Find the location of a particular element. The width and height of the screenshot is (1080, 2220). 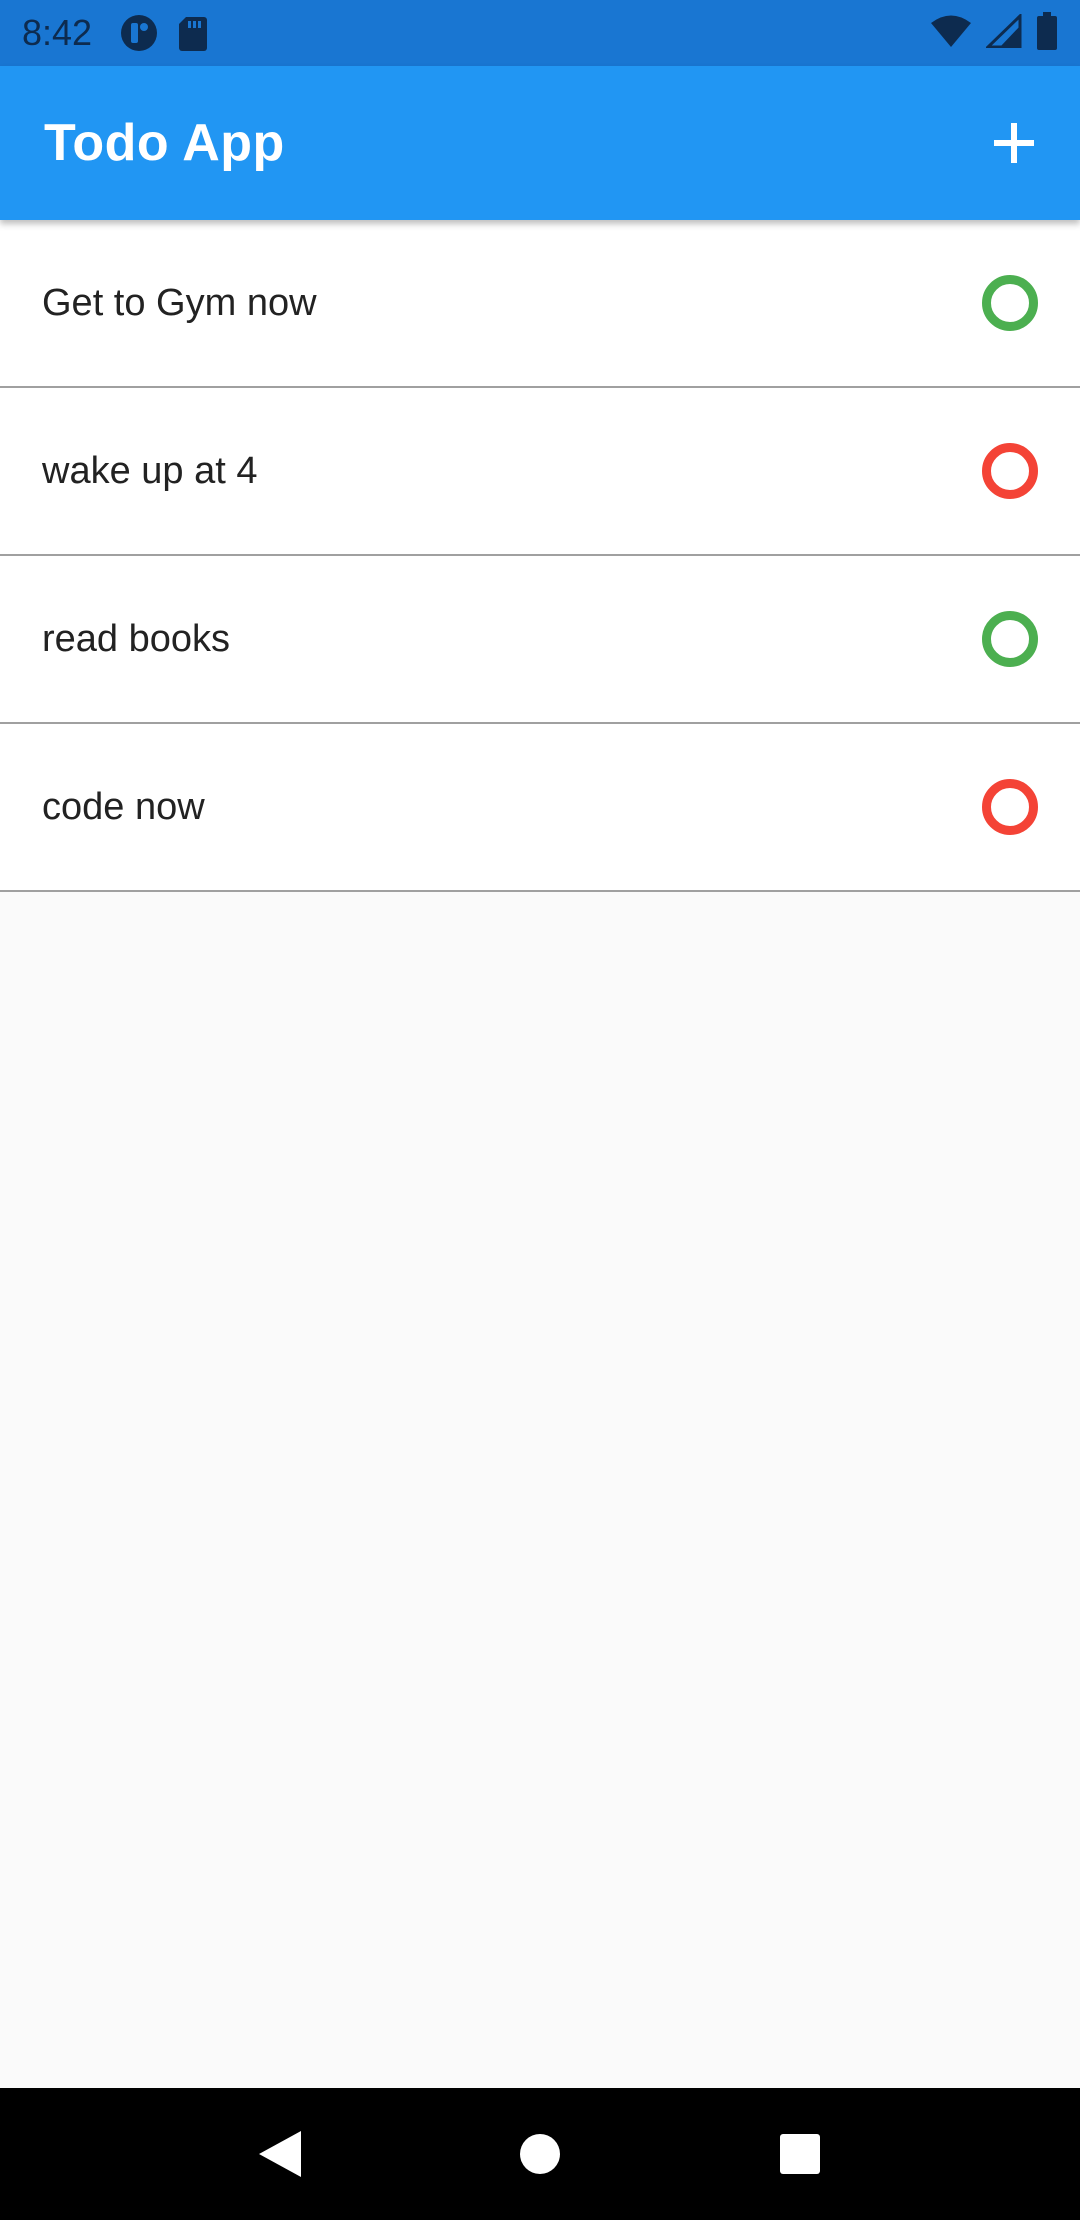

todo-item: code now is located at coordinates (540, 808).